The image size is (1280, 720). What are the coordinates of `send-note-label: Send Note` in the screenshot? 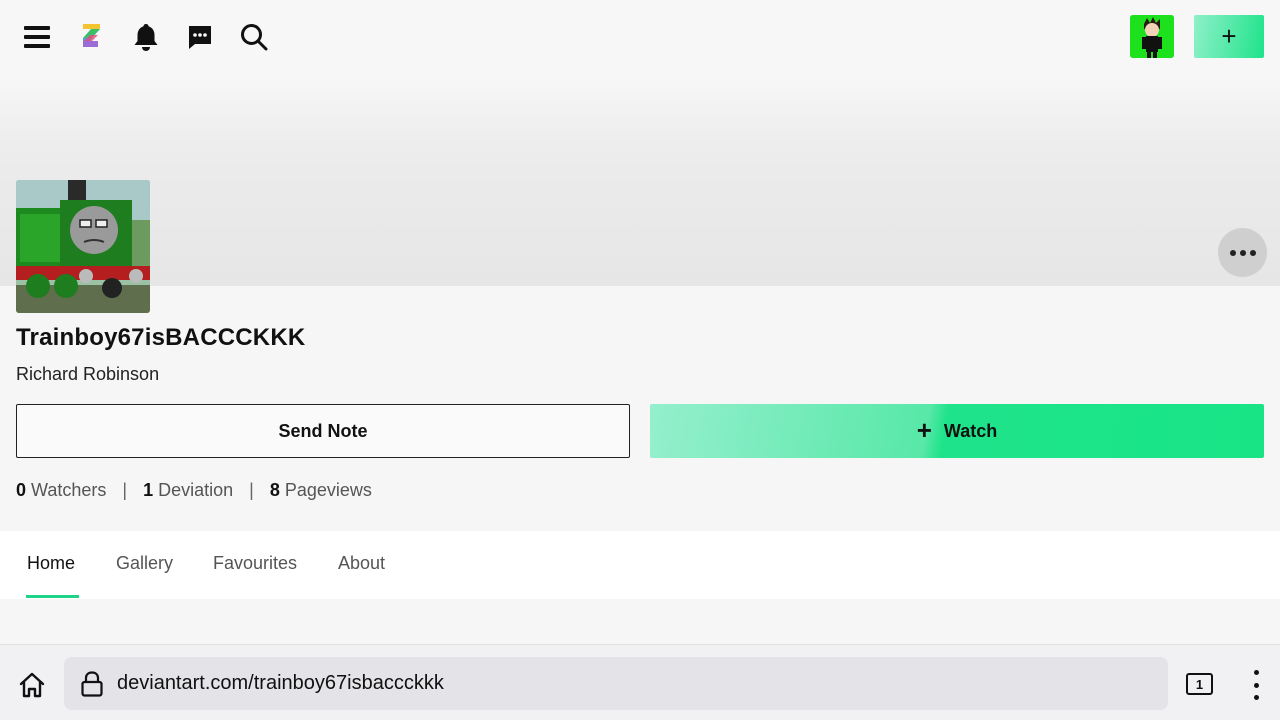 It's located at (323, 430).